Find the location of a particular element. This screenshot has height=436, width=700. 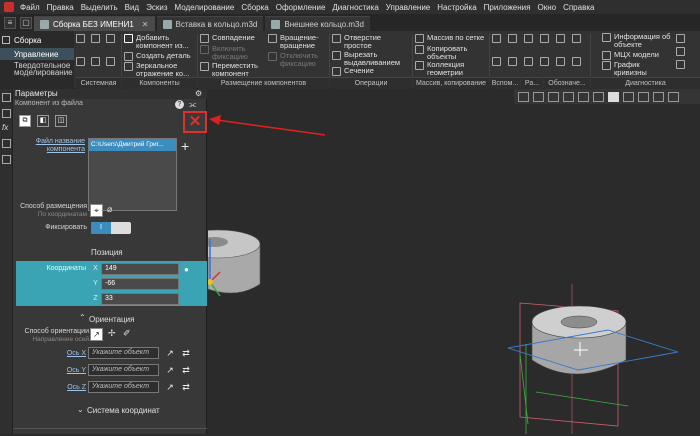

library-icon is located at coordinates (6, 159).